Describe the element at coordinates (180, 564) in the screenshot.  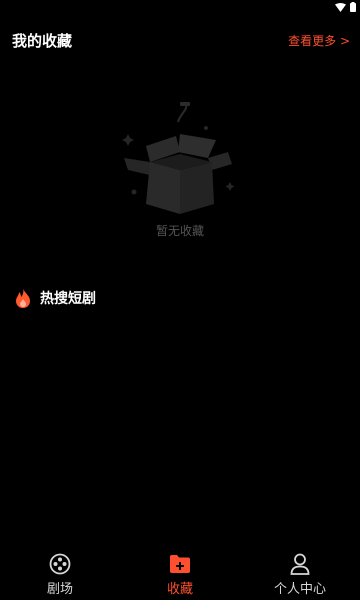
I see `folder-add-icon` at that location.